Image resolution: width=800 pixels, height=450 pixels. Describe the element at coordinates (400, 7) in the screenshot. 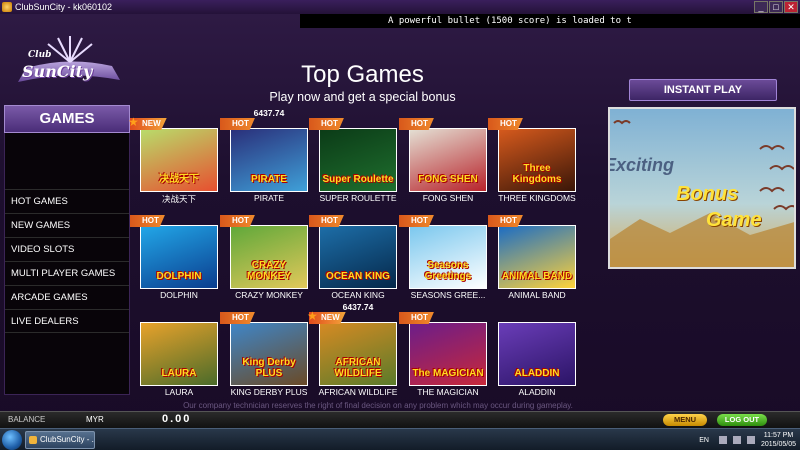

I see `window-titlebar: ClubSunCity - kk060102 _ □ ✕` at that location.